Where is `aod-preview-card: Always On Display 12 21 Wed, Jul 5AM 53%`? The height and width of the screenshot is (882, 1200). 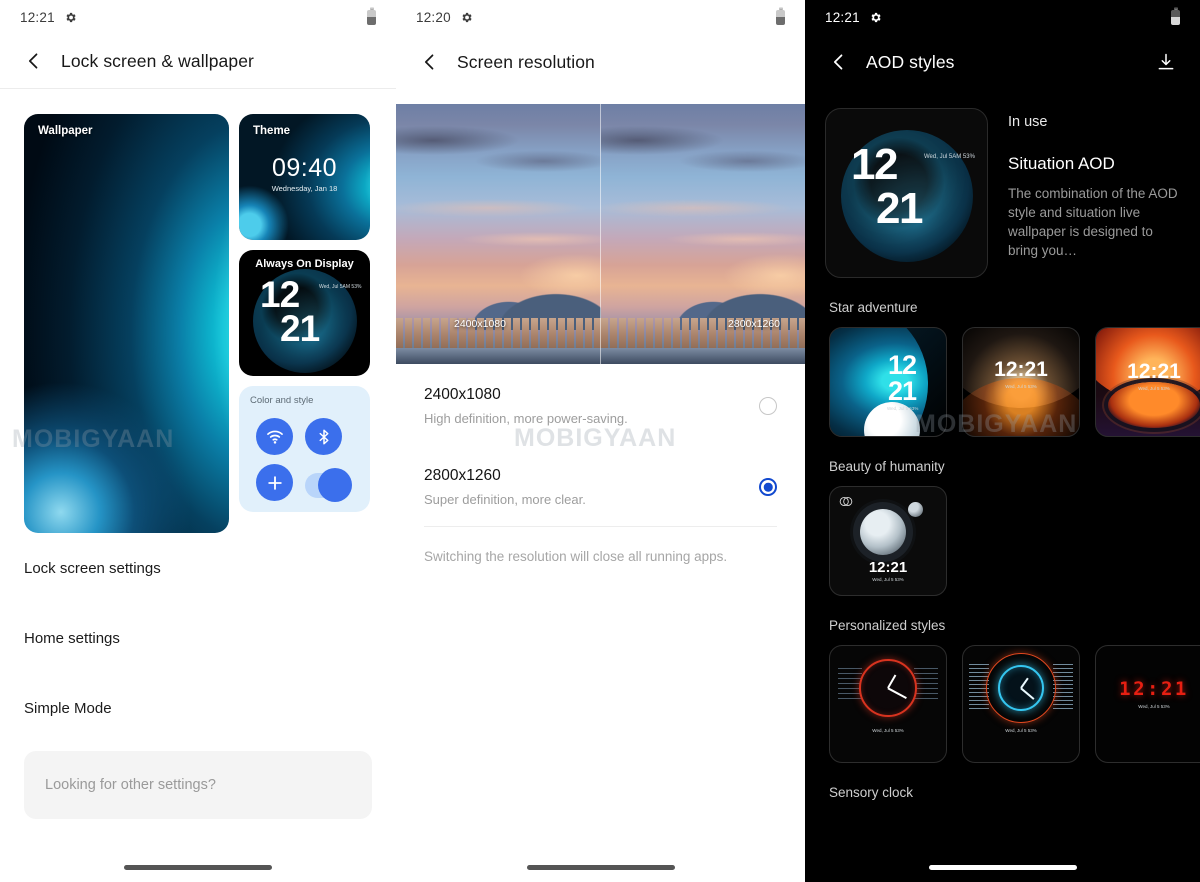
aod-preview-card: Always On Display 12 21 Wed, Jul 5AM 53% is located at coordinates (304, 313).